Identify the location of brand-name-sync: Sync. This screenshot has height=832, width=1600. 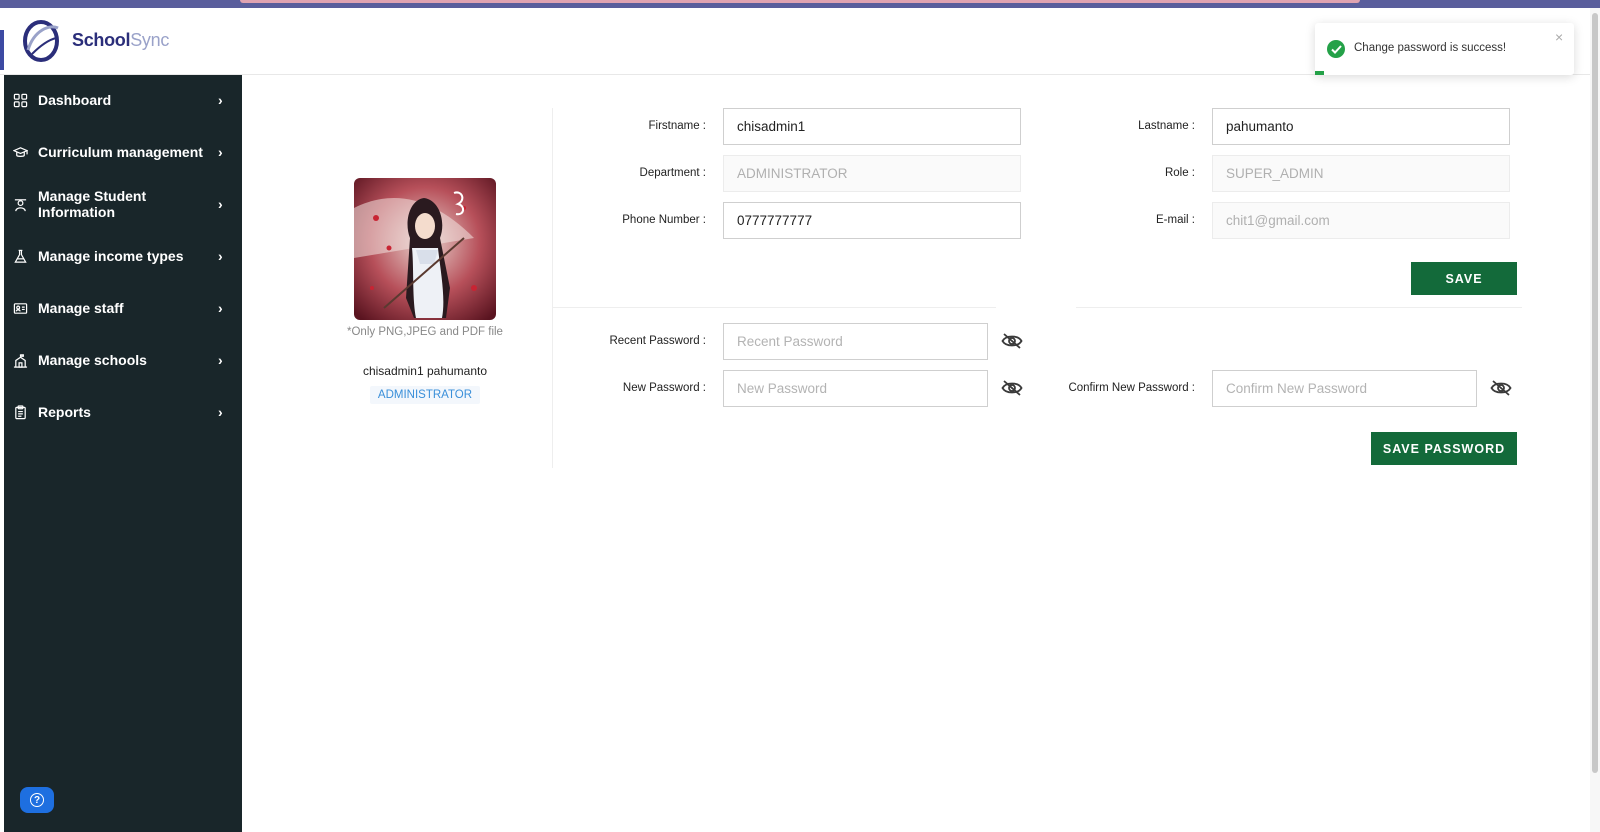
(150, 39).